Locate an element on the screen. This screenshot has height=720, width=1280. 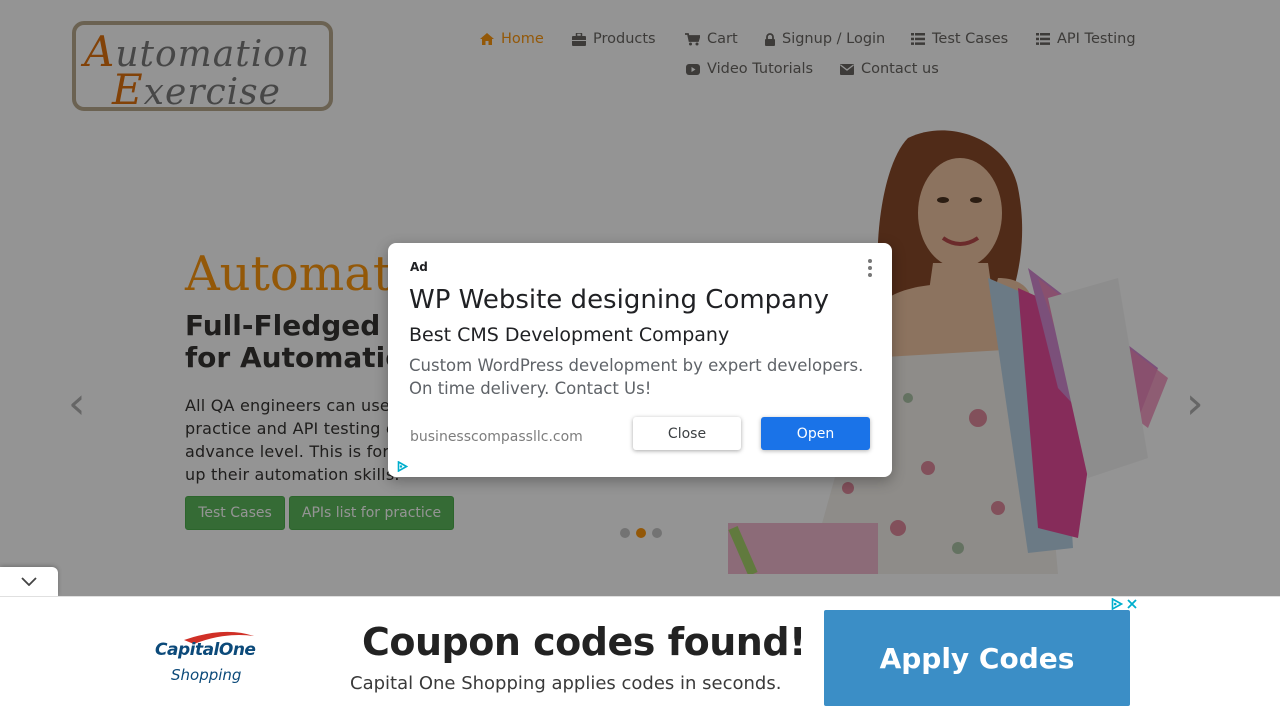
more-options-icon is located at coordinates (870, 268).